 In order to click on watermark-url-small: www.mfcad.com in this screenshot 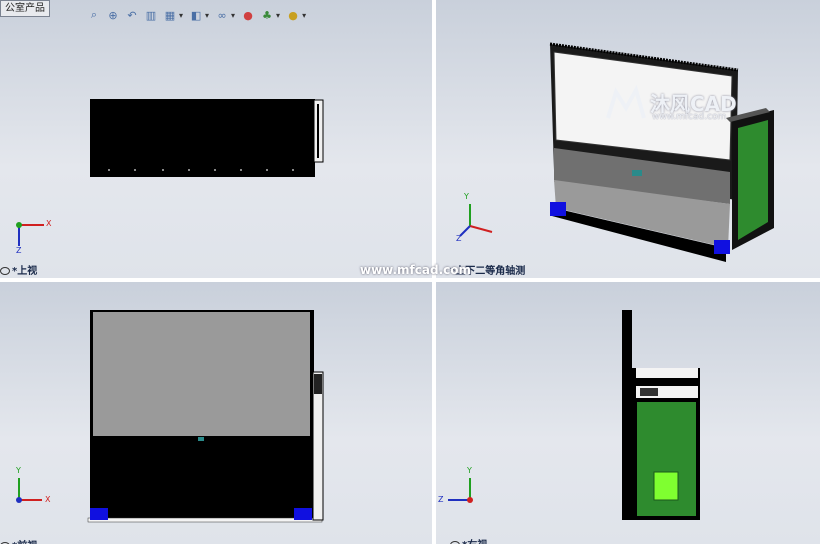, I will do `click(689, 117)`.